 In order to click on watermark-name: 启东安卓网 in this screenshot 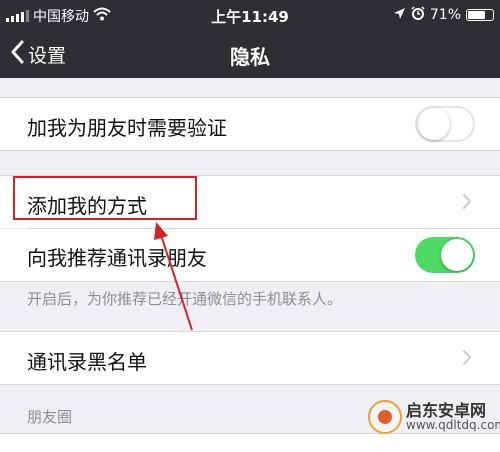, I will do `click(446, 410)`.